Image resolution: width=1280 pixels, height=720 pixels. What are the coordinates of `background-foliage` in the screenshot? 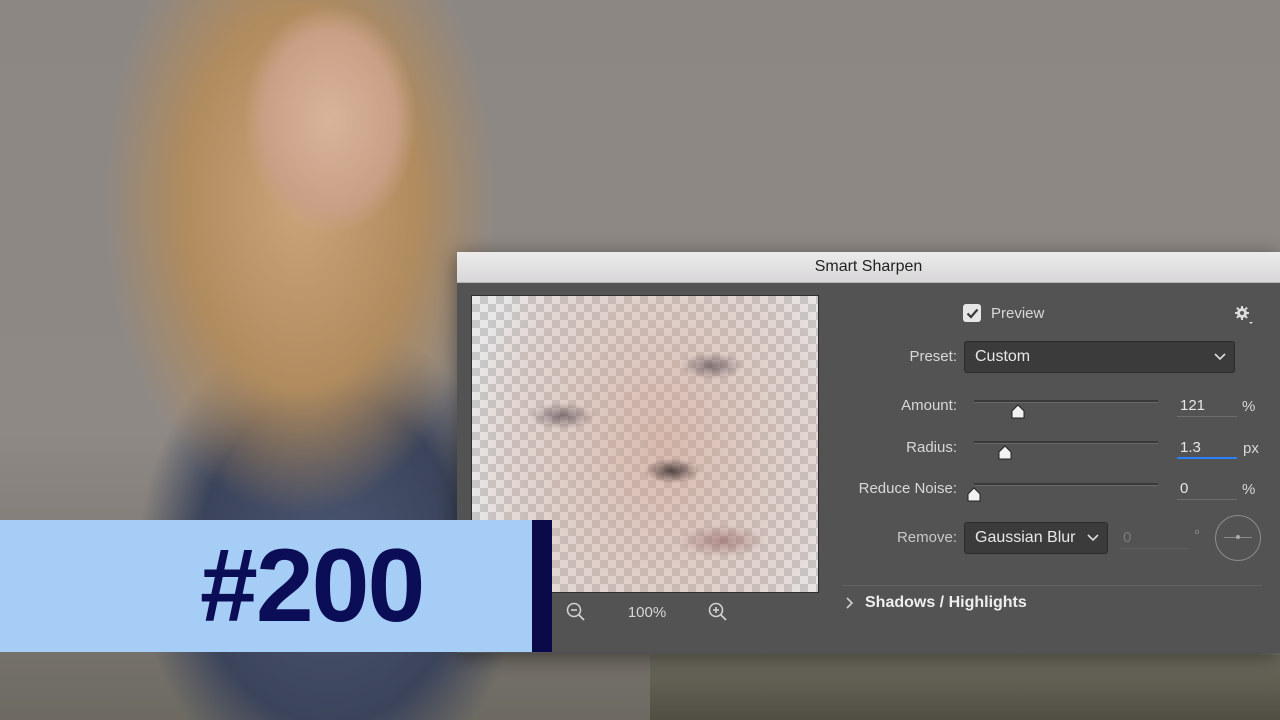 It's located at (965, 687).